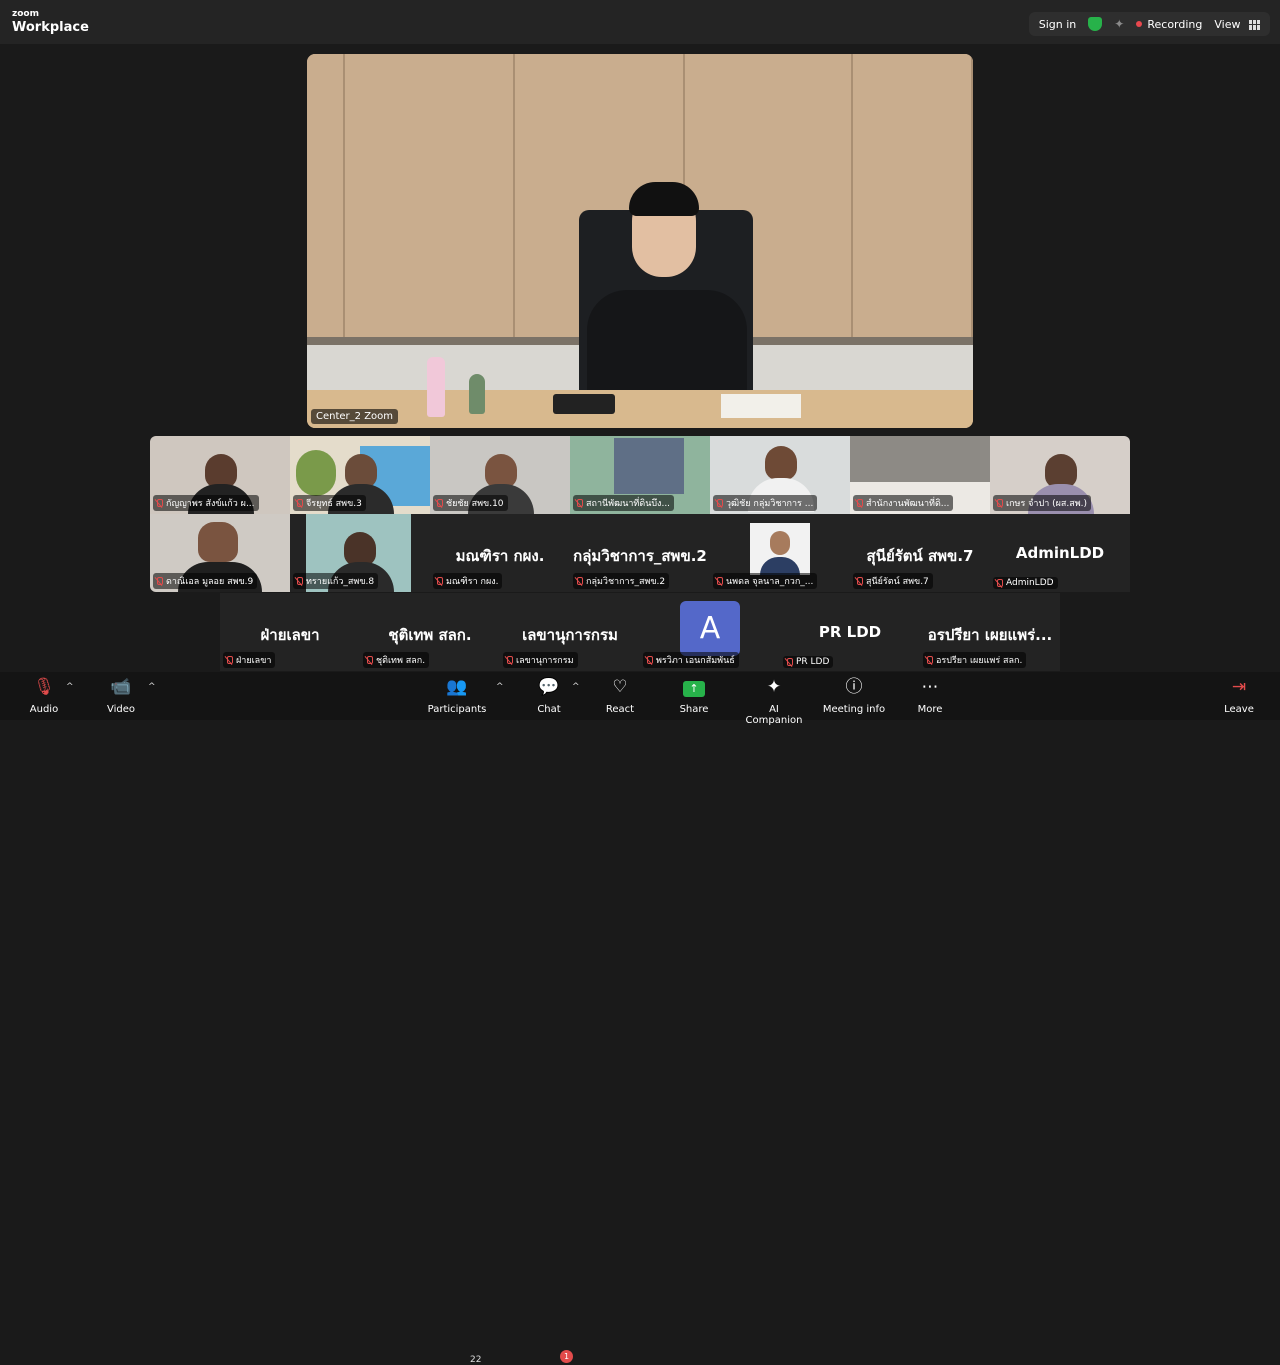 Image resolution: width=1280 pixels, height=1365 pixels. What do you see at coordinates (290, 632) in the screenshot?
I see `participant-tile: ฝ่ายเลขา ฝ่ายเลขา` at bounding box center [290, 632].